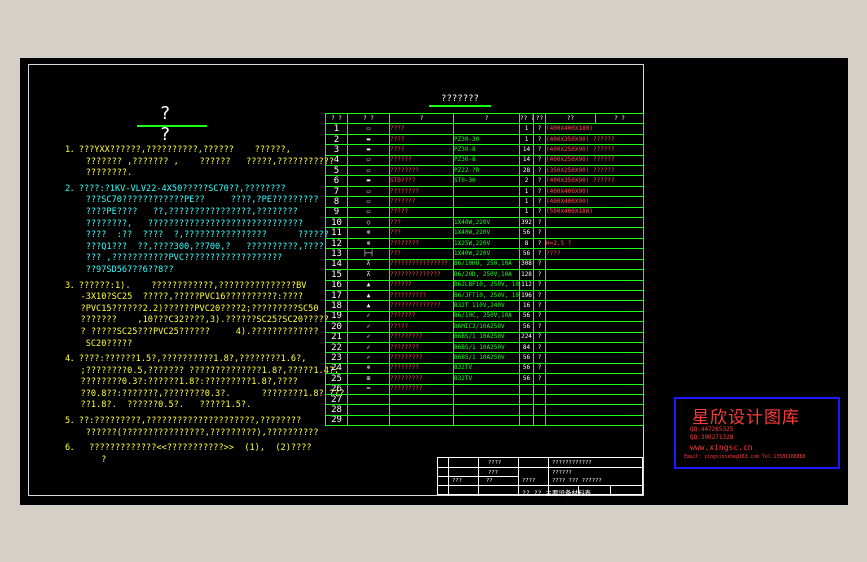 The width and height of the screenshot is (867, 562). I want to click on table-header-cell: ??, so click(570, 118).